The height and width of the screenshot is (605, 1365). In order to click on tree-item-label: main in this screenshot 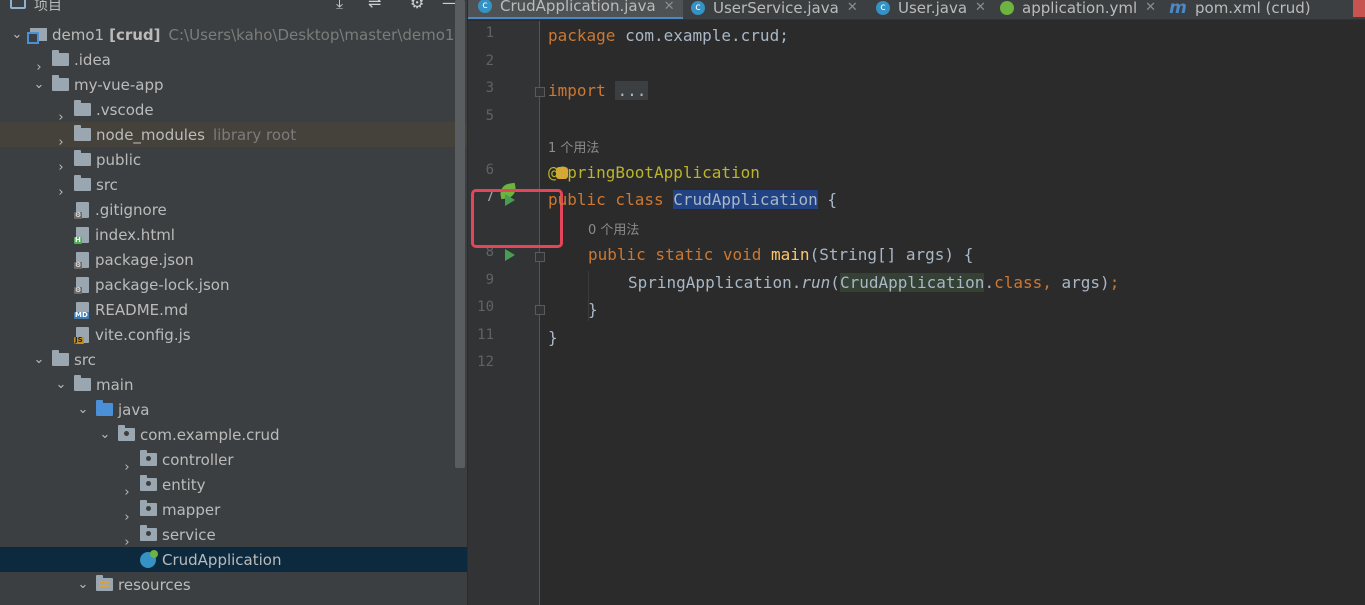, I will do `click(115, 384)`.